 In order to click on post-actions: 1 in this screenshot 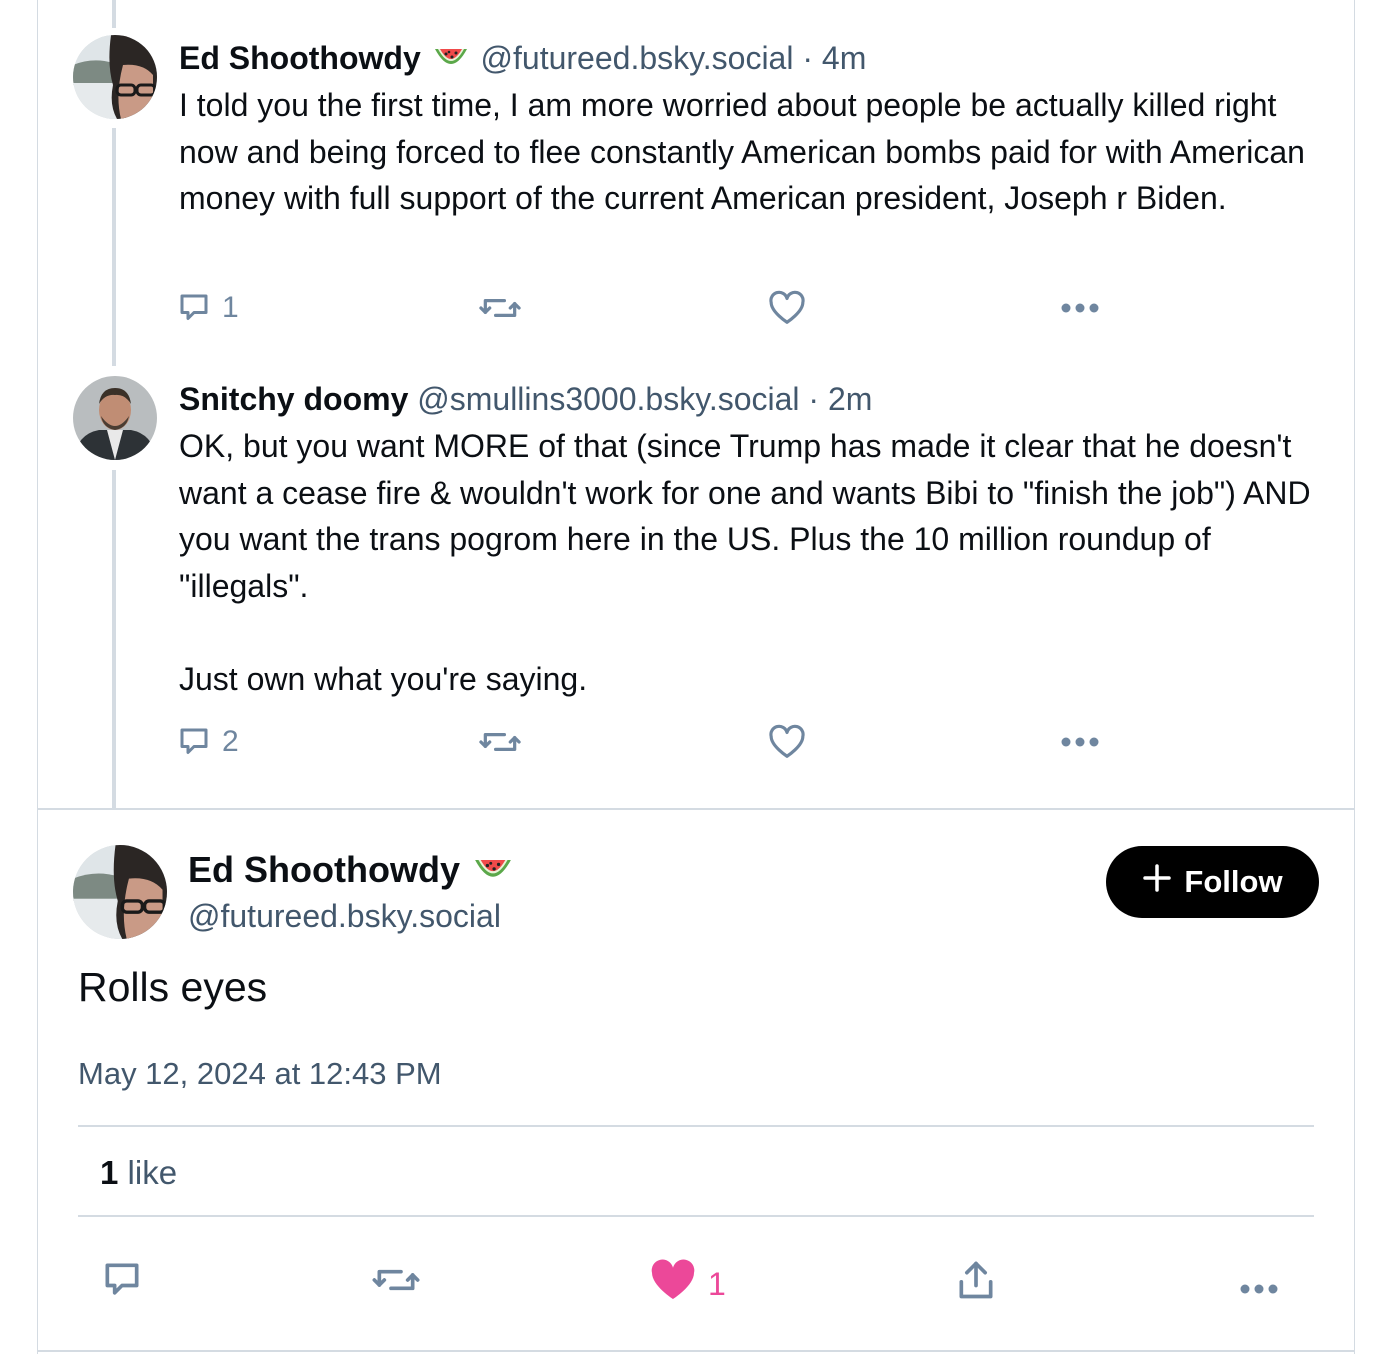, I will do `click(656, 308)`.